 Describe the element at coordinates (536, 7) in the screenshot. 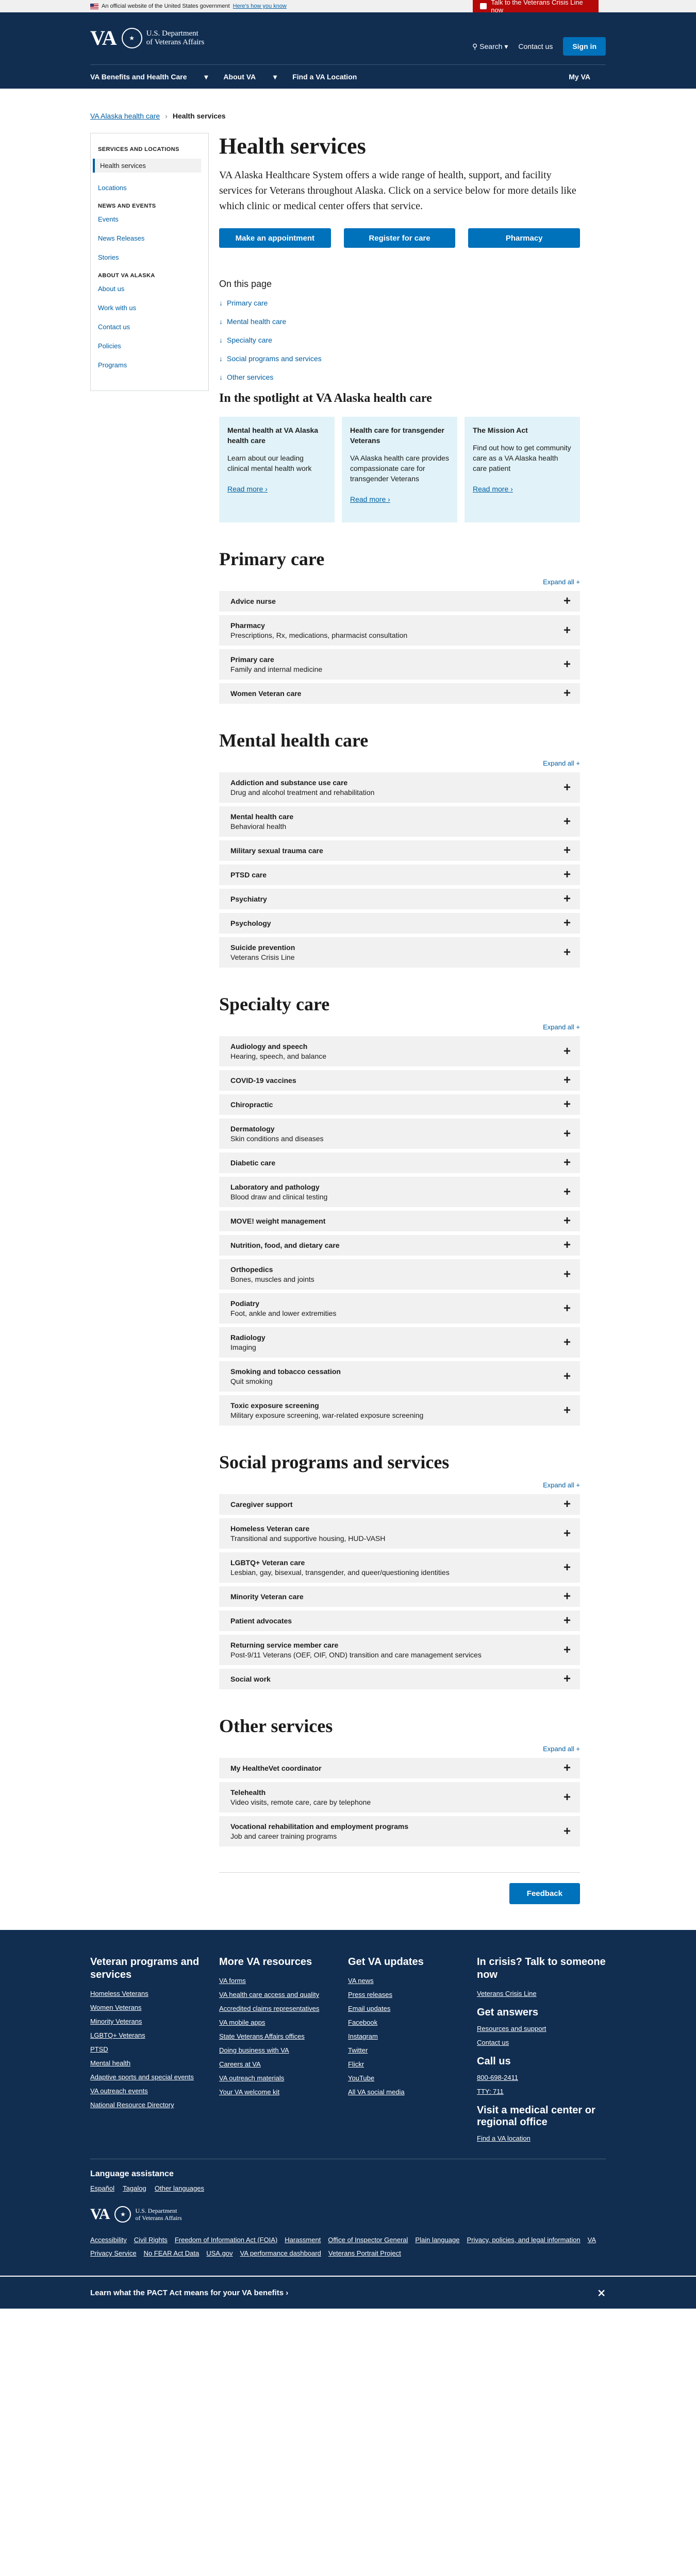

I see `crisis-line-button: Talk to the Veterans Crisis Line now` at that location.